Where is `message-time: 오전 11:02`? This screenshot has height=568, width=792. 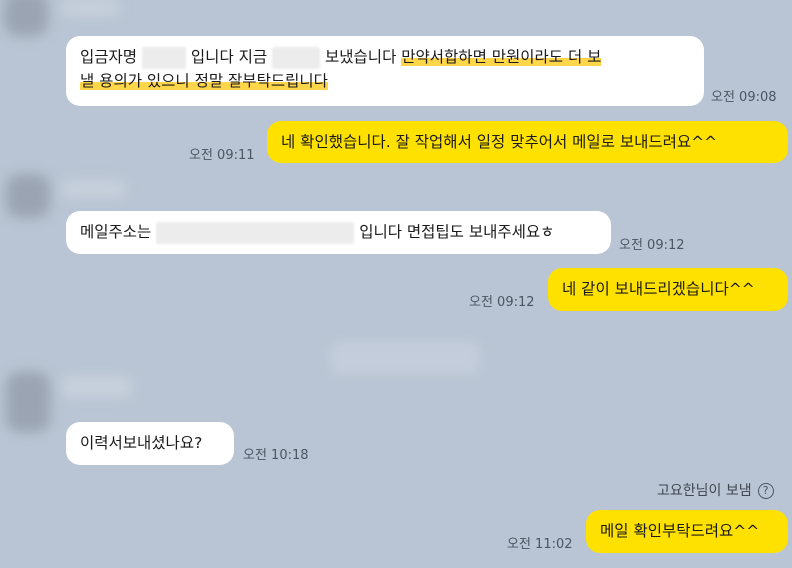 message-time: 오전 11:02 is located at coordinates (540, 544).